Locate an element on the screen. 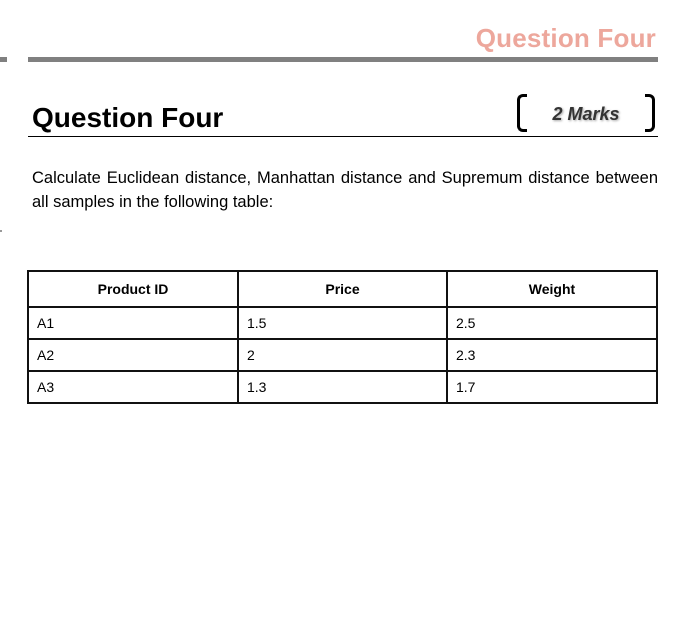 The width and height of the screenshot is (700, 643). cell-product-id: A2 is located at coordinates (133, 355).